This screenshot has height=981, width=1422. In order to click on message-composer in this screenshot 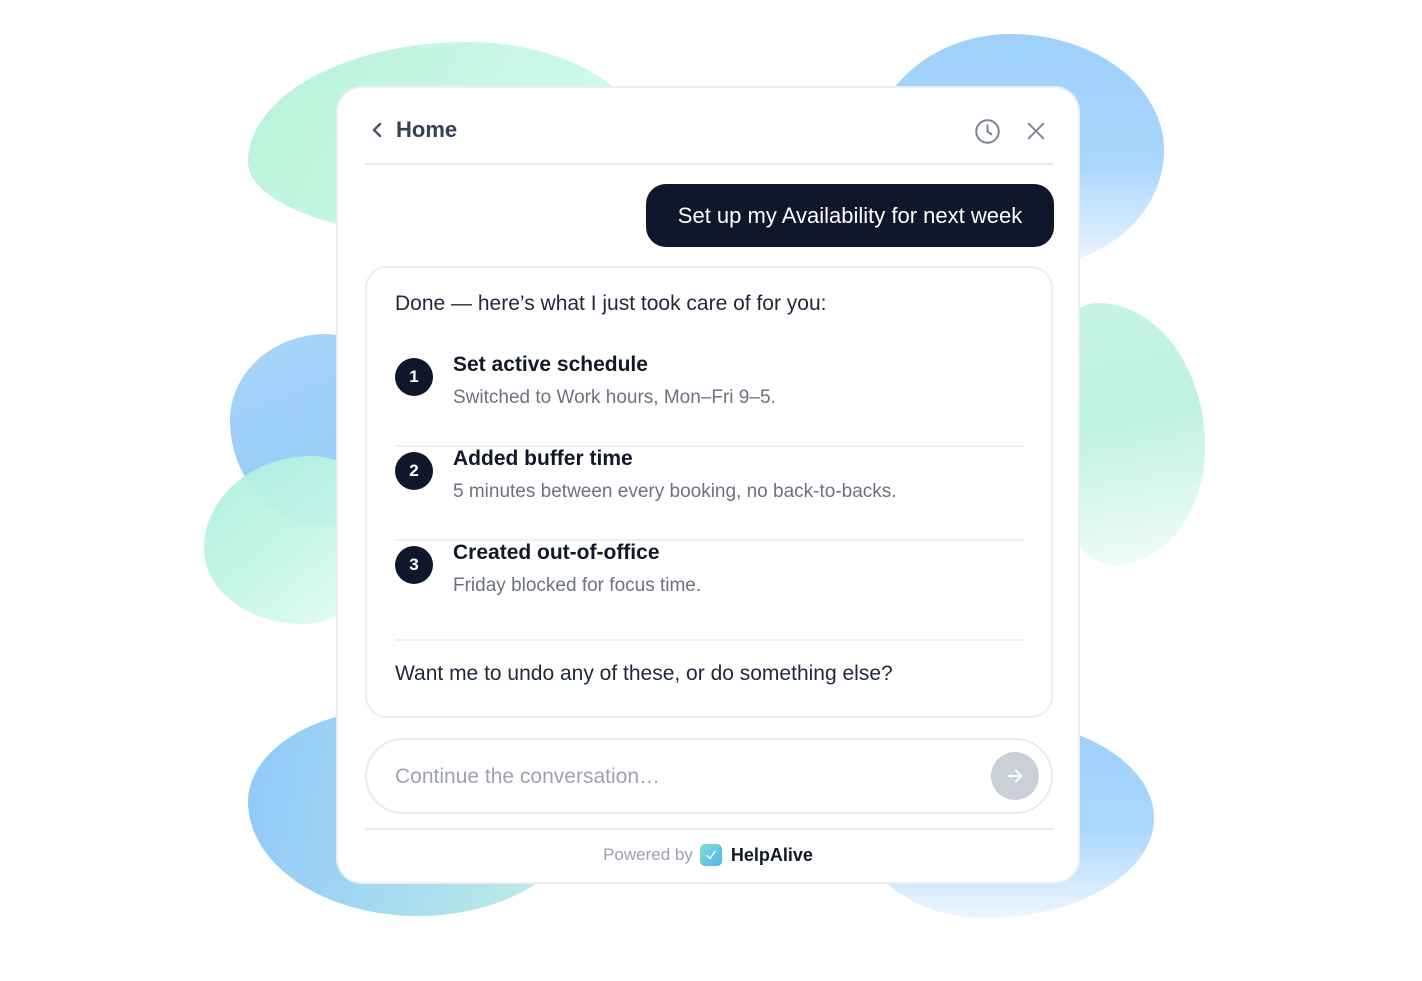, I will do `click(709, 776)`.